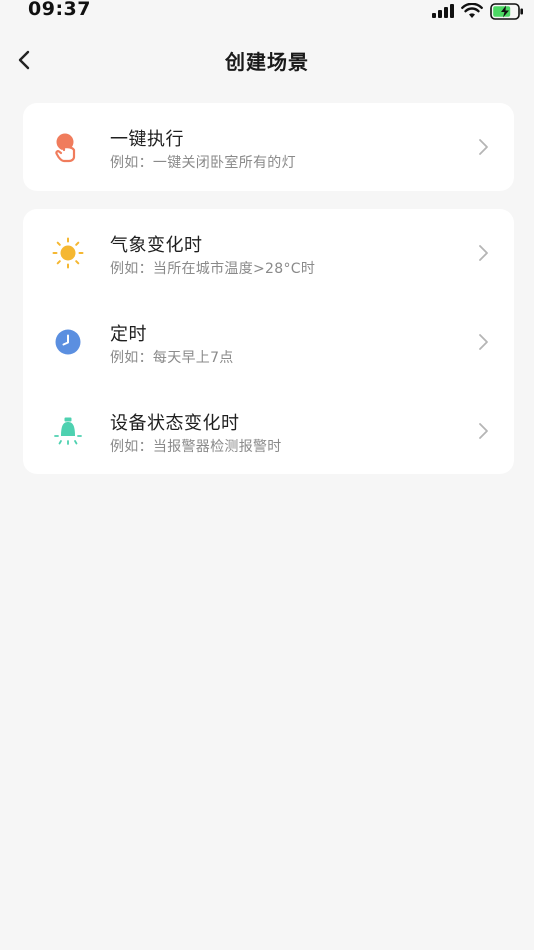  I want to click on option-description: 例如：当报警器检测报警时, so click(196, 447).